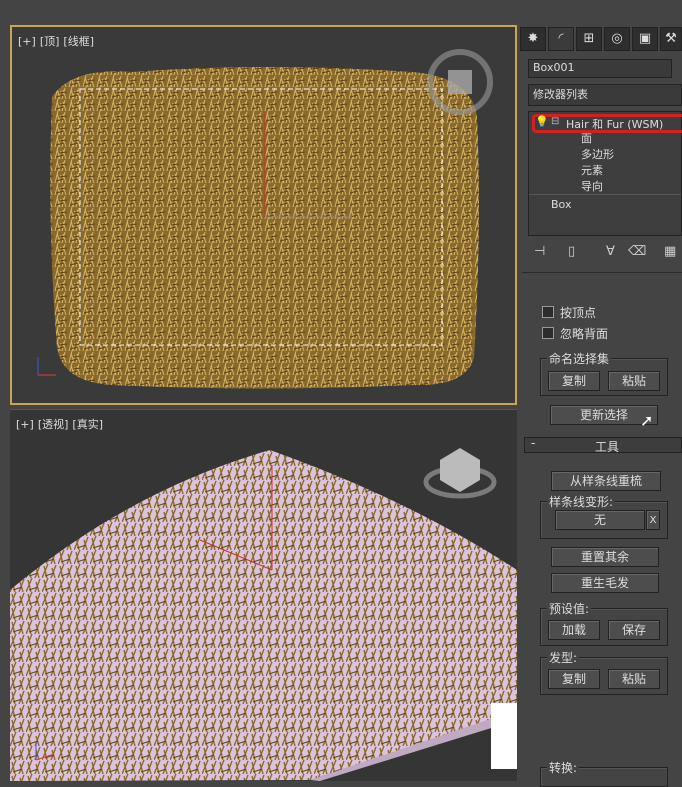 This screenshot has height=787, width=682. Describe the element at coordinates (584, 334) in the screenshot. I see `ignore-backfacing-label: 忽略背面` at that location.